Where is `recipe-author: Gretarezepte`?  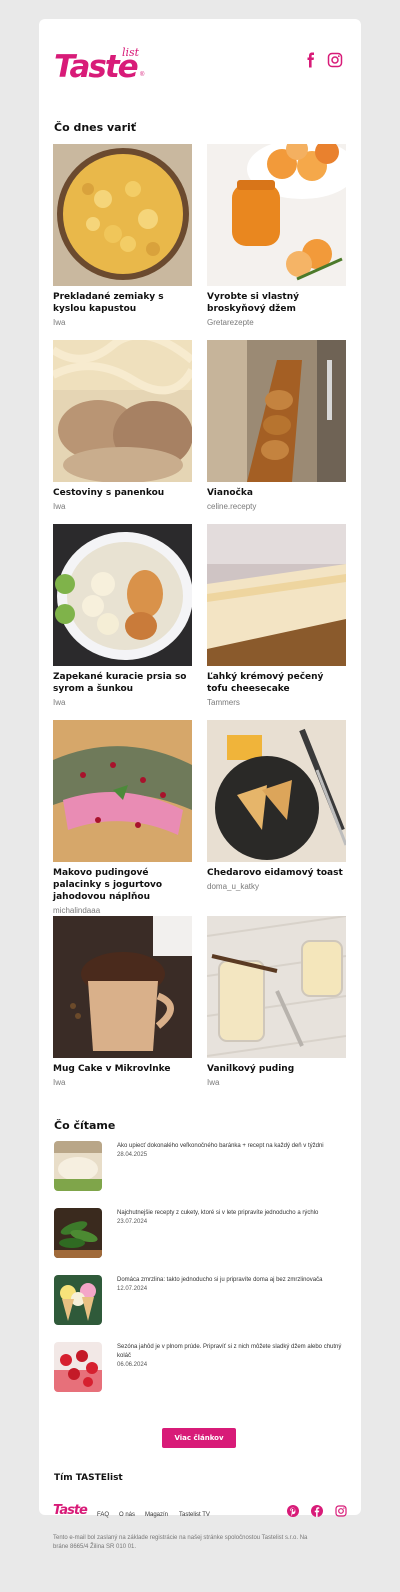 recipe-author: Gretarezepte is located at coordinates (230, 322).